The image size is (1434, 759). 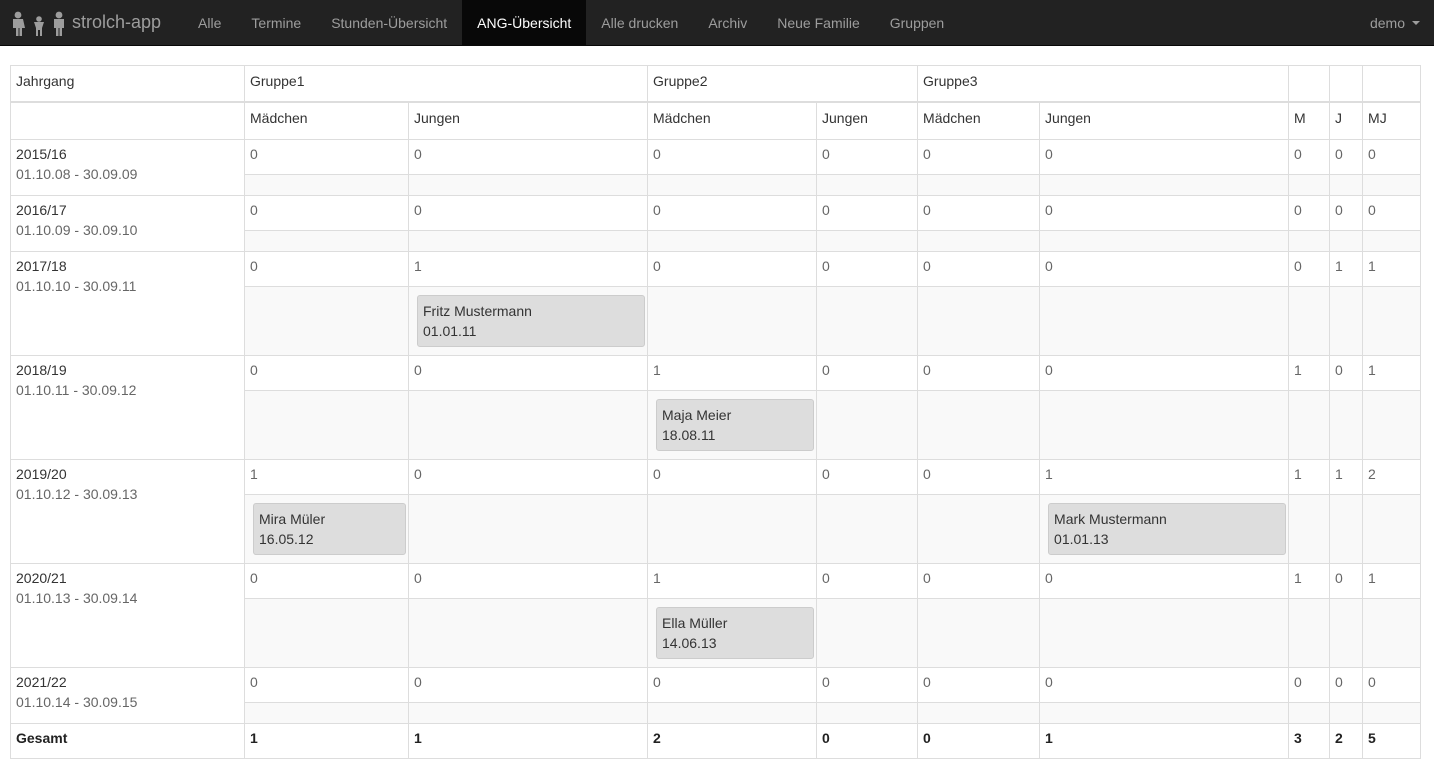 I want to click on chevron-down-icon, so click(x=1416, y=22).